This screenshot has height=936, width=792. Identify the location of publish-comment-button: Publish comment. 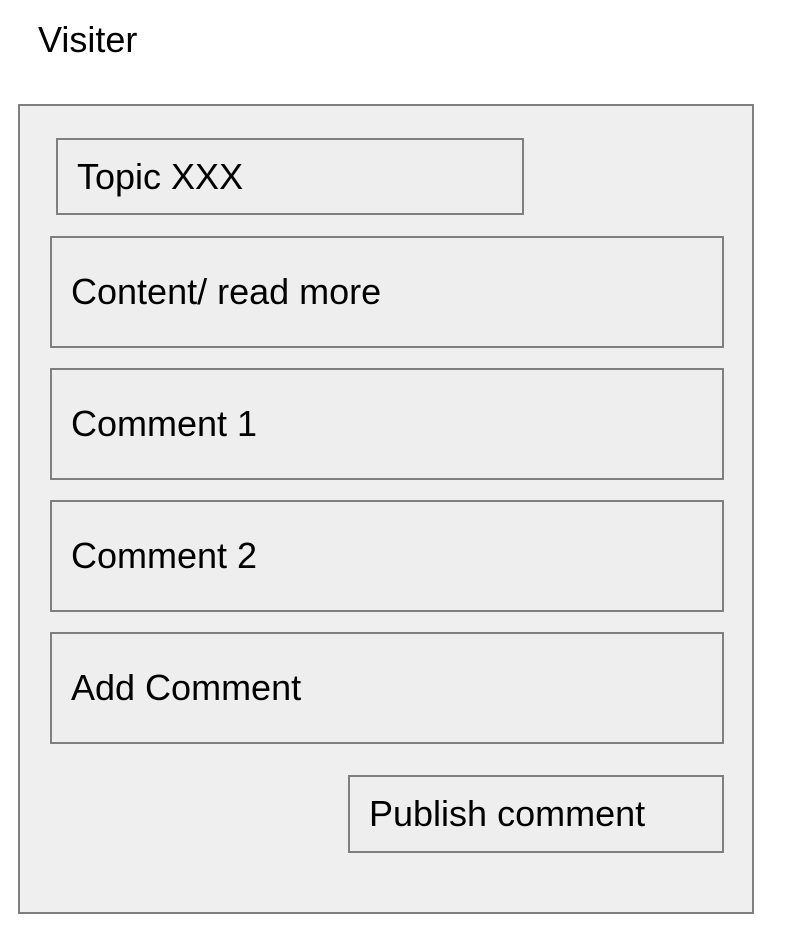
(536, 814).